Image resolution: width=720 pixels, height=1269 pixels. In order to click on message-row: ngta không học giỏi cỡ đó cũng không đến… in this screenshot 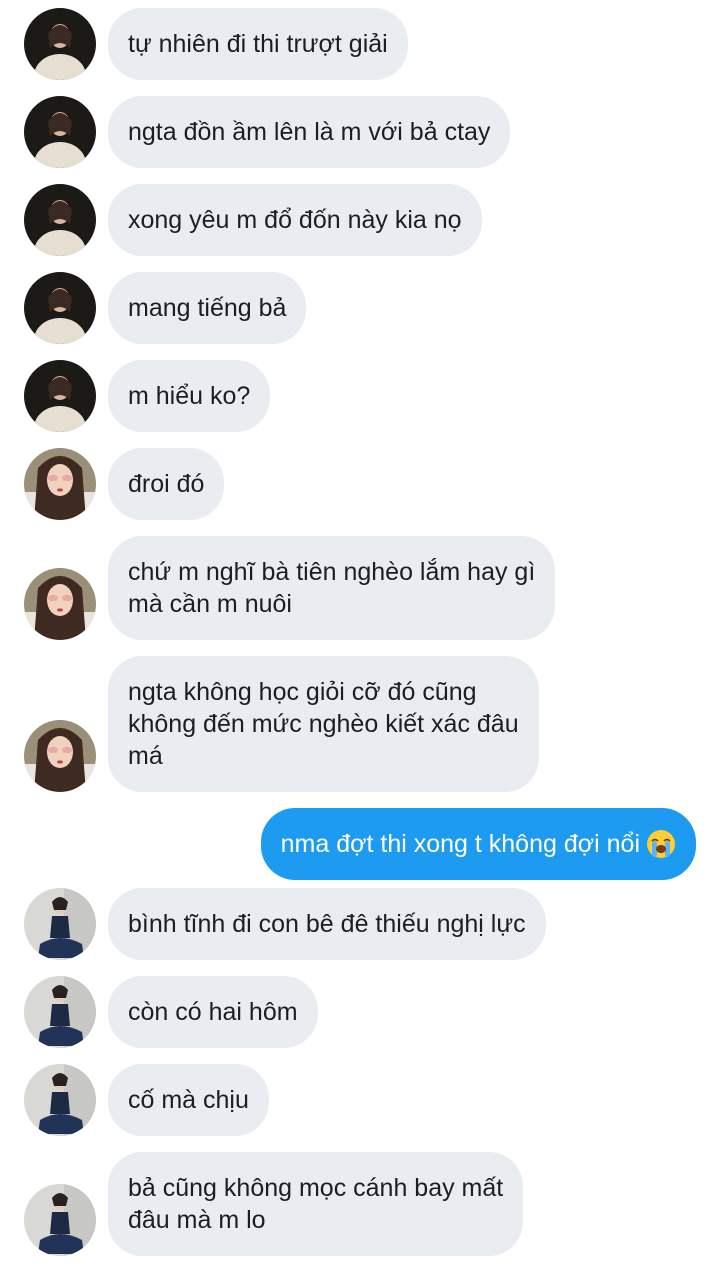, I will do `click(360, 724)`.